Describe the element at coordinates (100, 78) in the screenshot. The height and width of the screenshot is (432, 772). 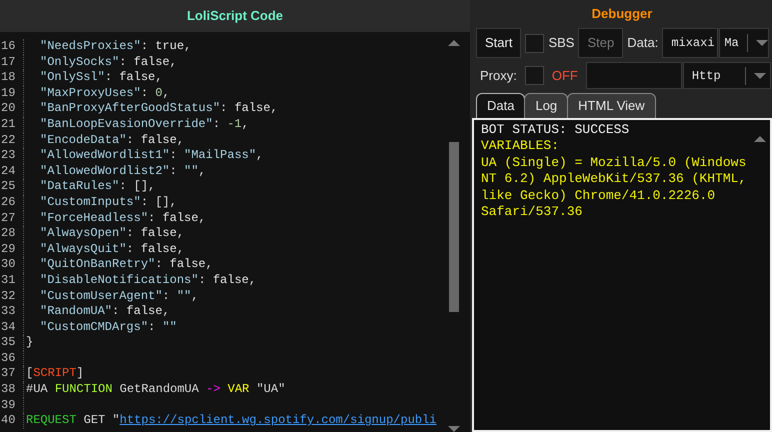
I see `code-line: "OnlySsl": false,` at that location.